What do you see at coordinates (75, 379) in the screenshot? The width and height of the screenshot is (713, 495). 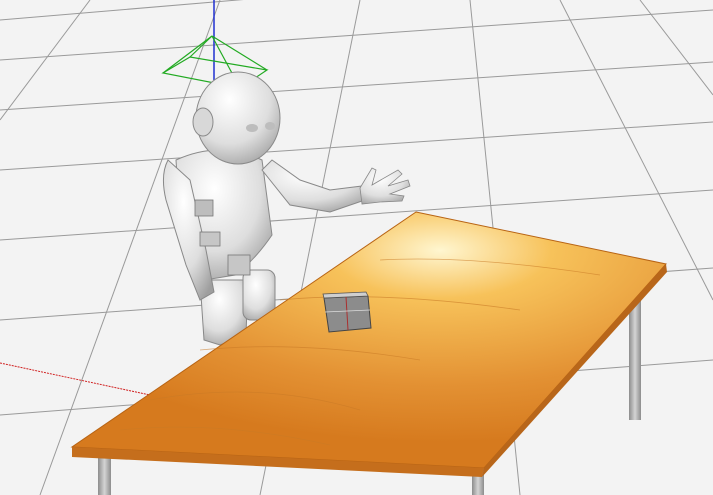 I see `x-axis-line` at bounding box center [75, 379].